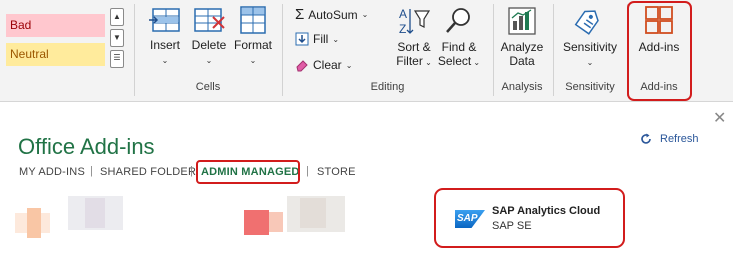  I want to click on cell-style-neutral: Neutral, so click(55, 54).